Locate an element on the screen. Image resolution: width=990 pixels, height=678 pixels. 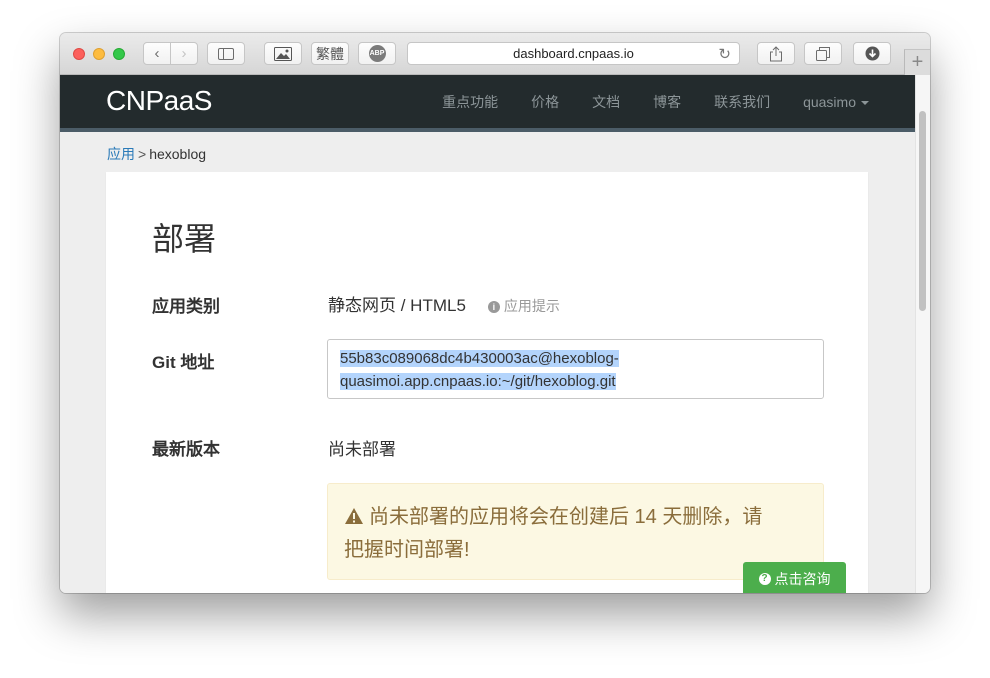
nav-links: 重点功能 价格 文档 博客 联系我们 quasimo is located at coordinates (655, 101).